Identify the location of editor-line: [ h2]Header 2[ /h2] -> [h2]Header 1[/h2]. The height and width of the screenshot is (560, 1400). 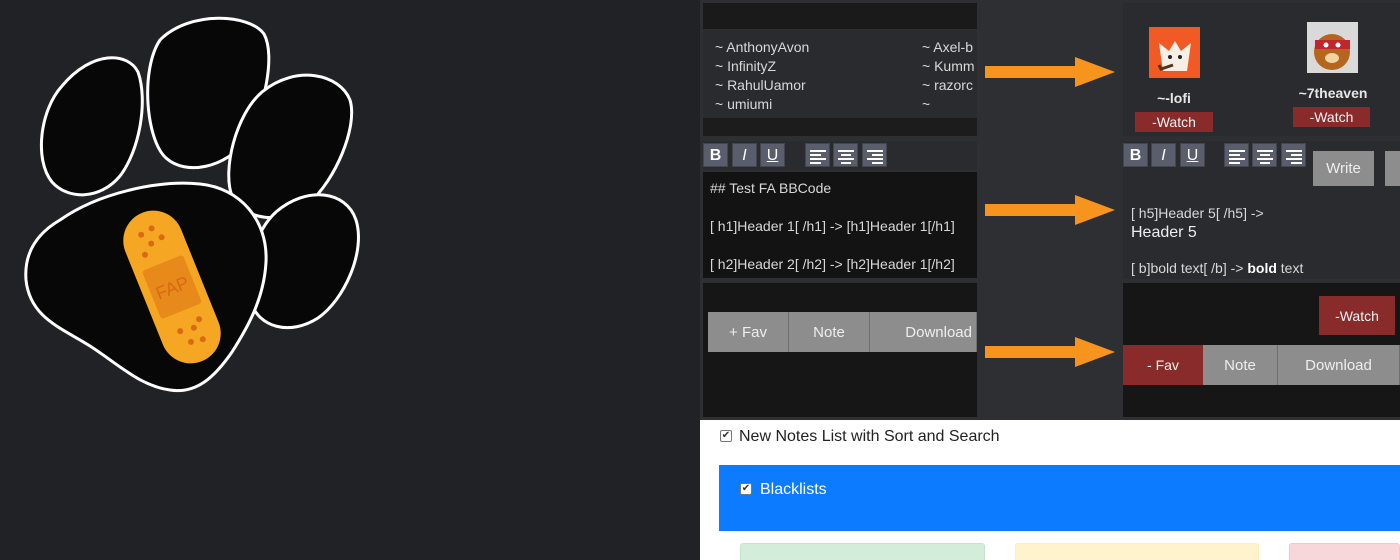
(832, 264).